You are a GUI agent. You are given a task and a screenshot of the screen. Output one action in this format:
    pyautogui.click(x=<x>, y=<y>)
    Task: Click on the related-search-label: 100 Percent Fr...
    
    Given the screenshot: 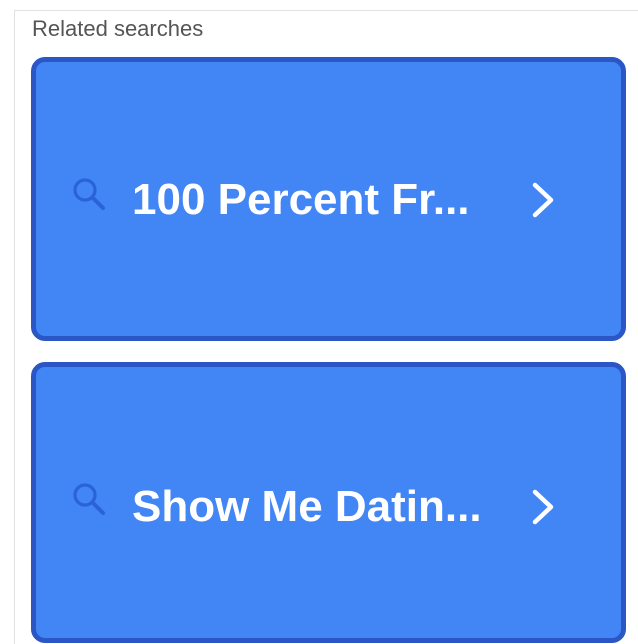 What is the action you would take?
    pyautogui.click(x=301, y=199)
    